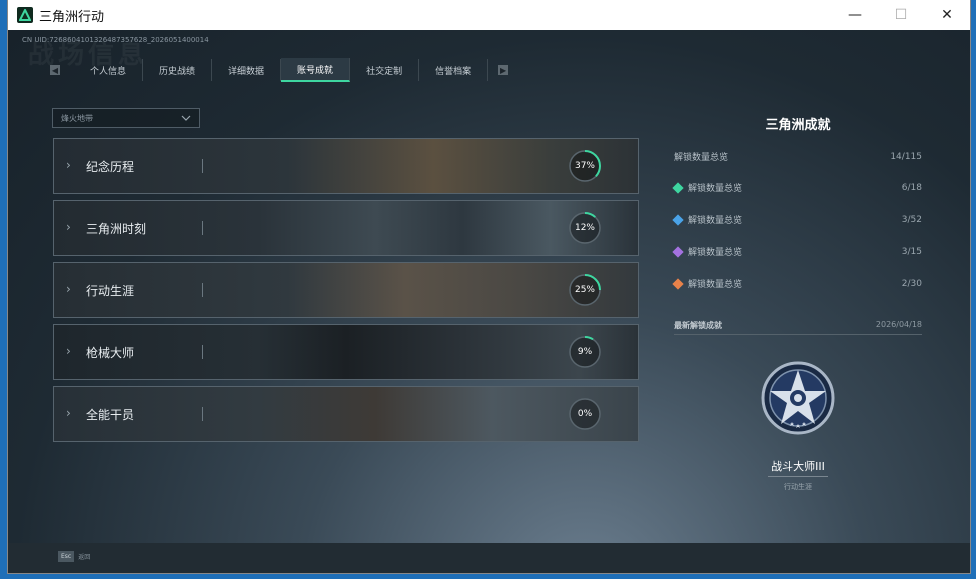 The image size is (976, 579). I want to click on summary-title: 三角洲成就, so click(798, 125).